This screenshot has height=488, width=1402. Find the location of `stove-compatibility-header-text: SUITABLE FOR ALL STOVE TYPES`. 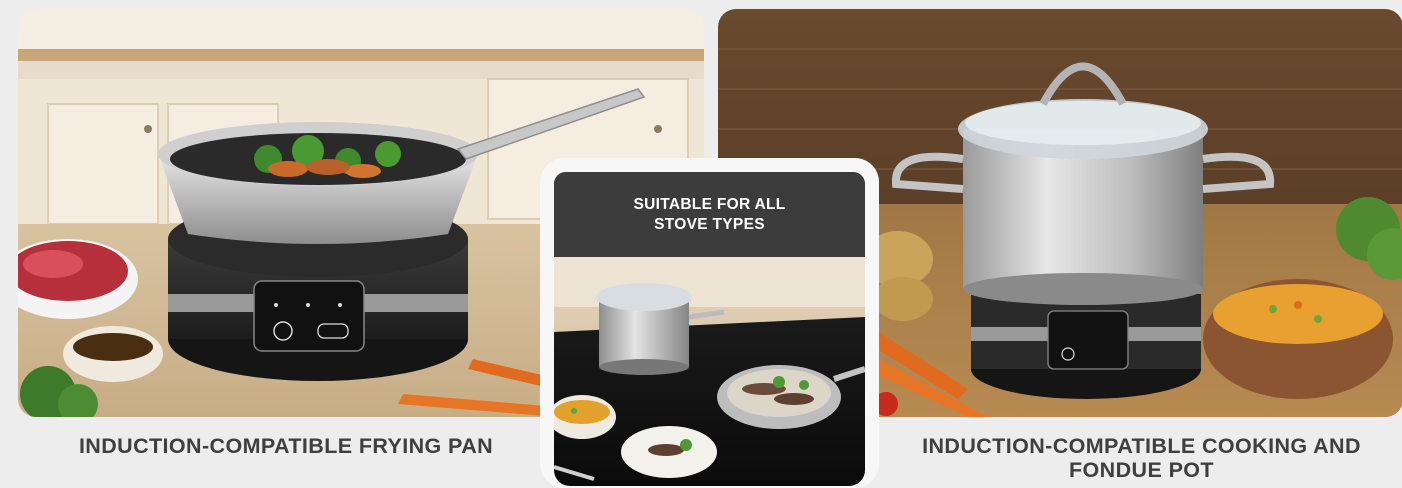

stove-compatibility-header-text: SUITABLE FOR ALL STOVE TYPES is located at coordinates (709, 214).